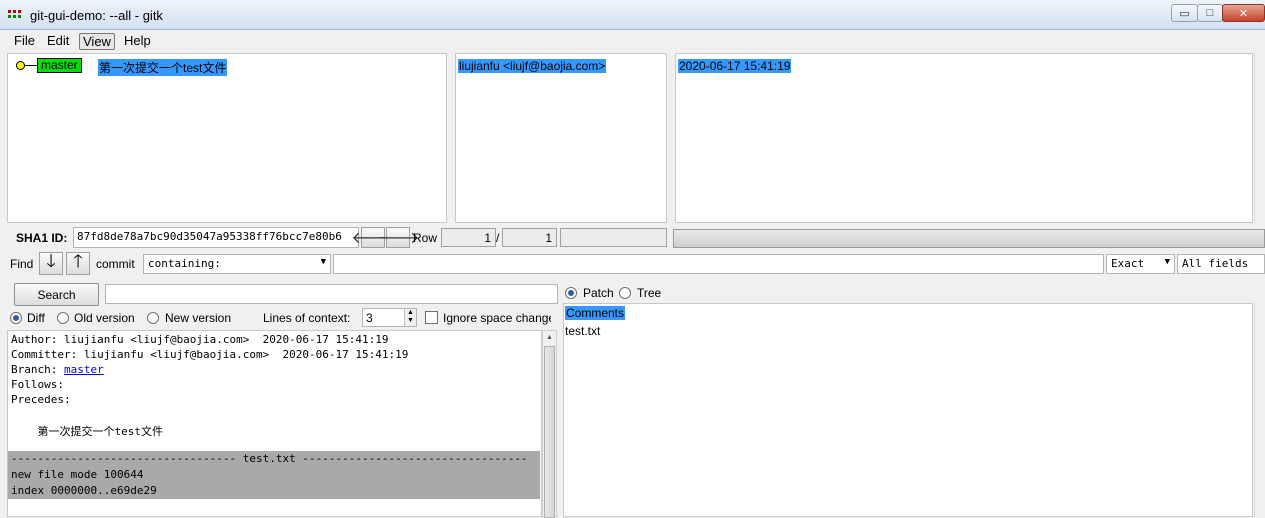 This screenshot has height=518, width=1265. I want to click on search-button-label: Search, so click(56, 294).